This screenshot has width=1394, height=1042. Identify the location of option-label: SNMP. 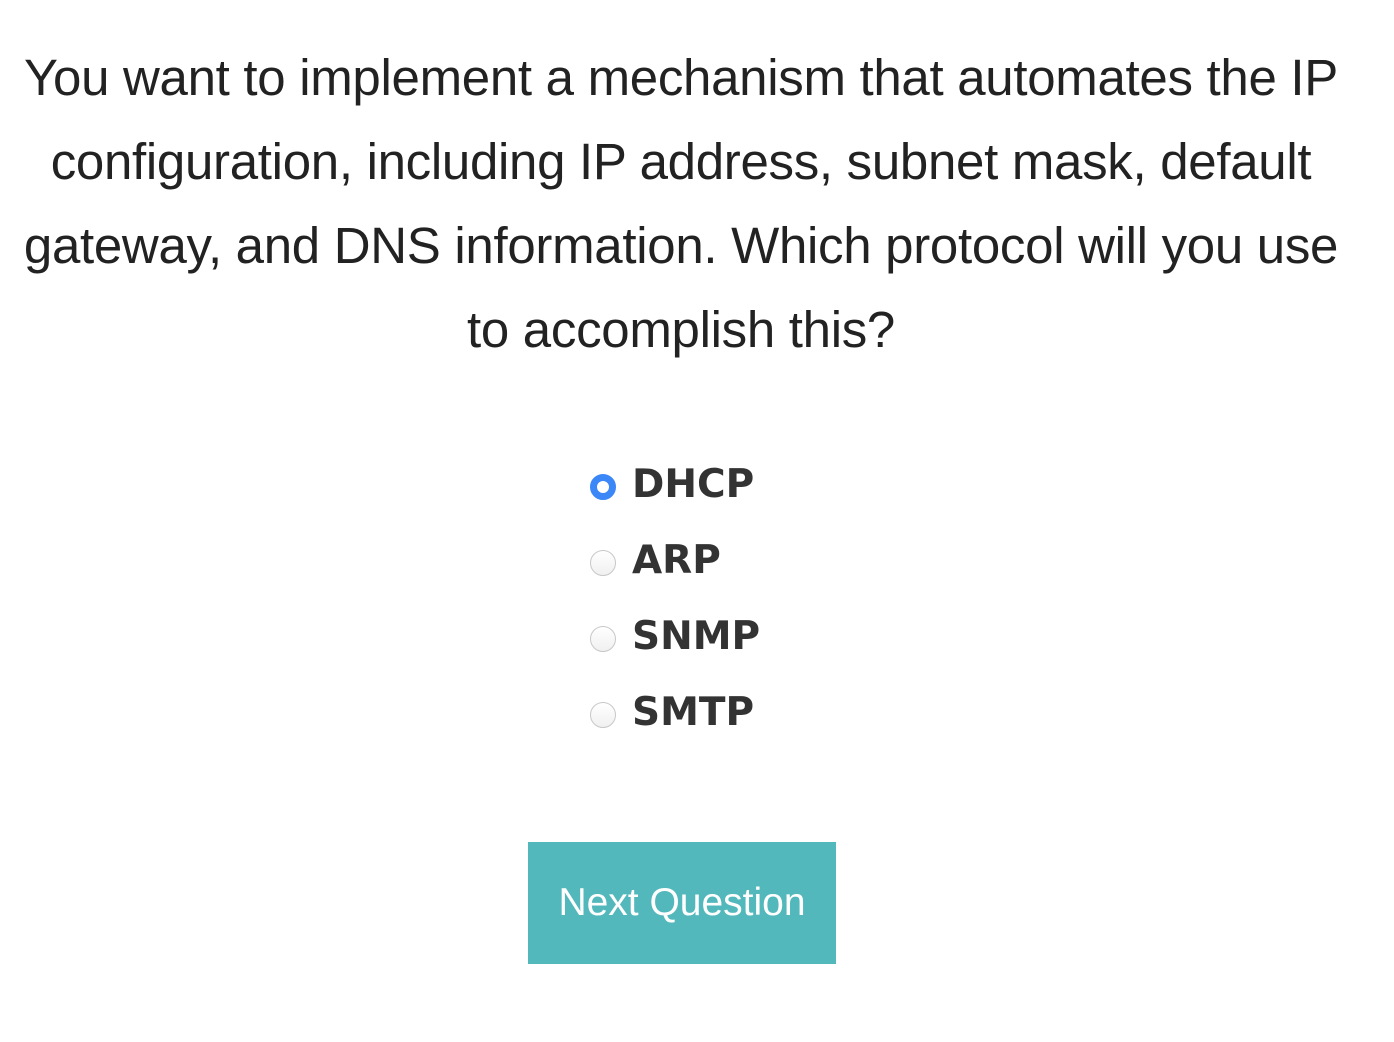
(696, 636).